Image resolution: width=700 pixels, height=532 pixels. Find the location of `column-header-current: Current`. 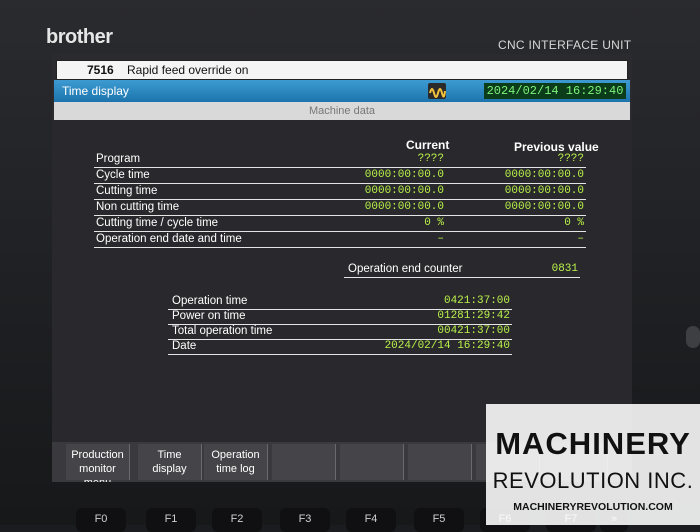

column-header-current: Current is located at coordinates (428, 145).